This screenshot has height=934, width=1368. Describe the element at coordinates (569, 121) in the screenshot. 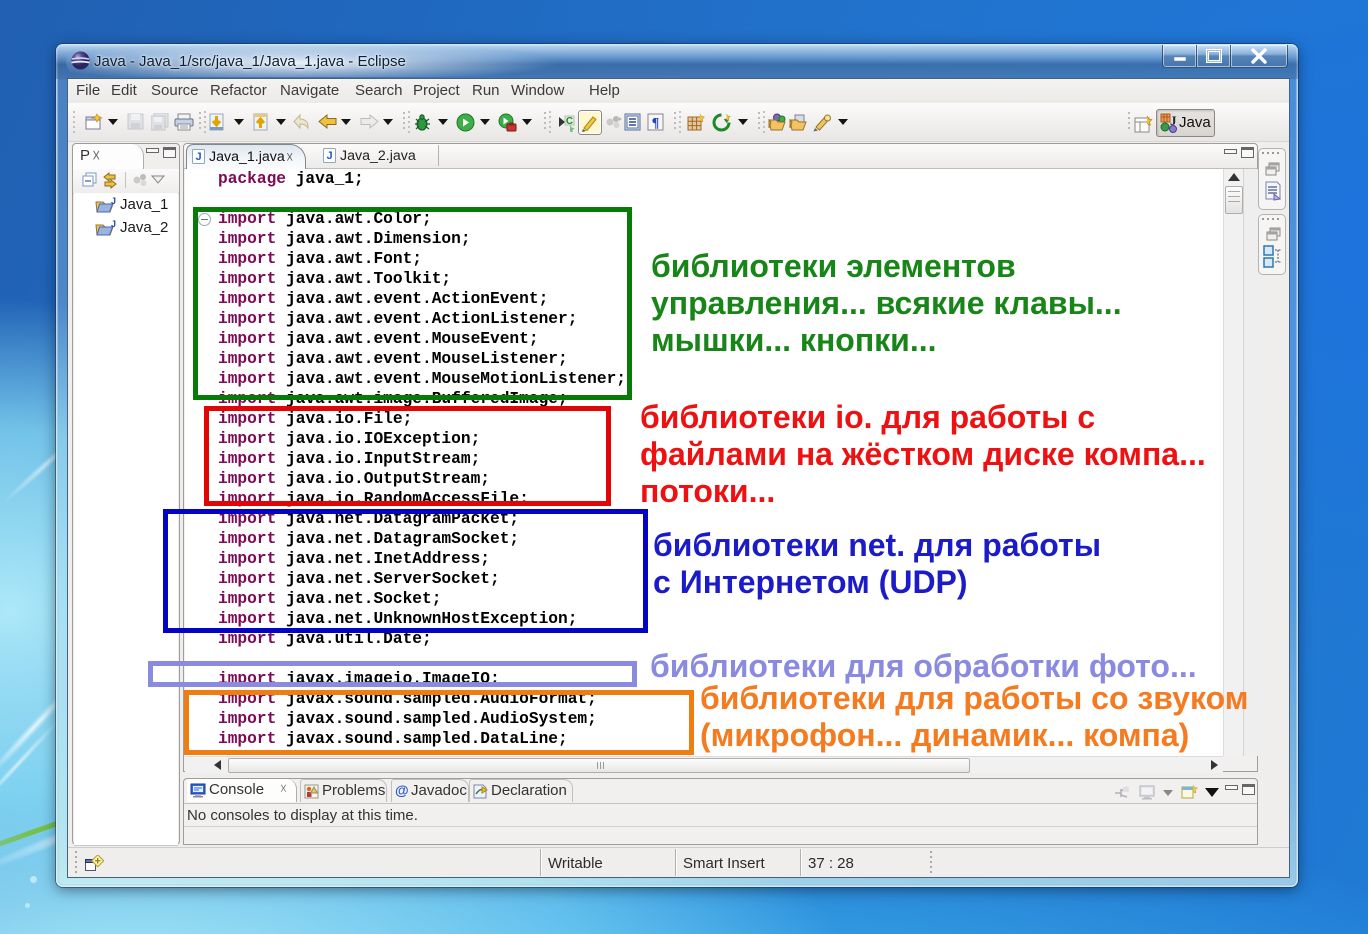

I see `svg-text: C` at that location.